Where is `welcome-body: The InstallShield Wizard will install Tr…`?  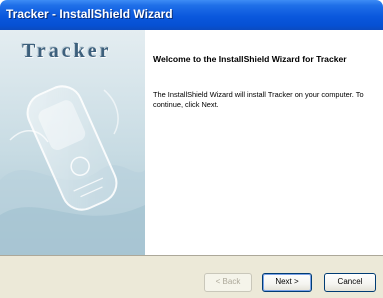
welcome-body: The InstallShield Wizard will install Tr… is located at coordinates (258, 99).